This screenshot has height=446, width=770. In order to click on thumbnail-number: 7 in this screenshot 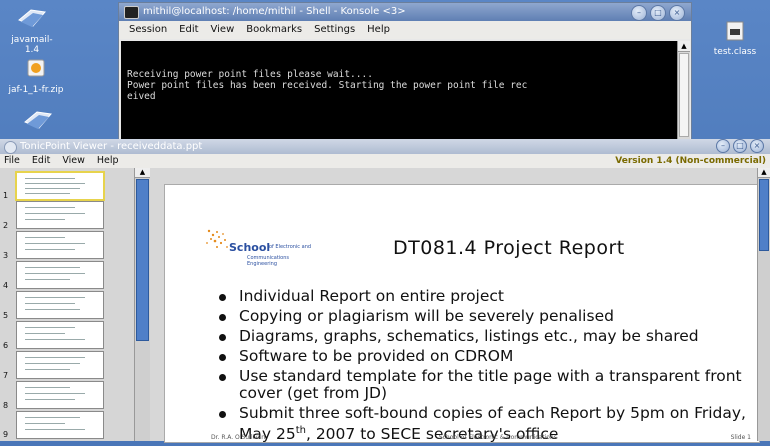, I will do `click(6, 375)`.